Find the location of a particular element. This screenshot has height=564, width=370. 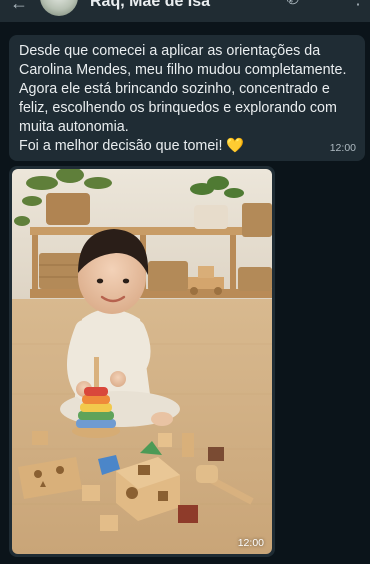

message-timestamp: 12:00 is located at coordinates (342, 148).